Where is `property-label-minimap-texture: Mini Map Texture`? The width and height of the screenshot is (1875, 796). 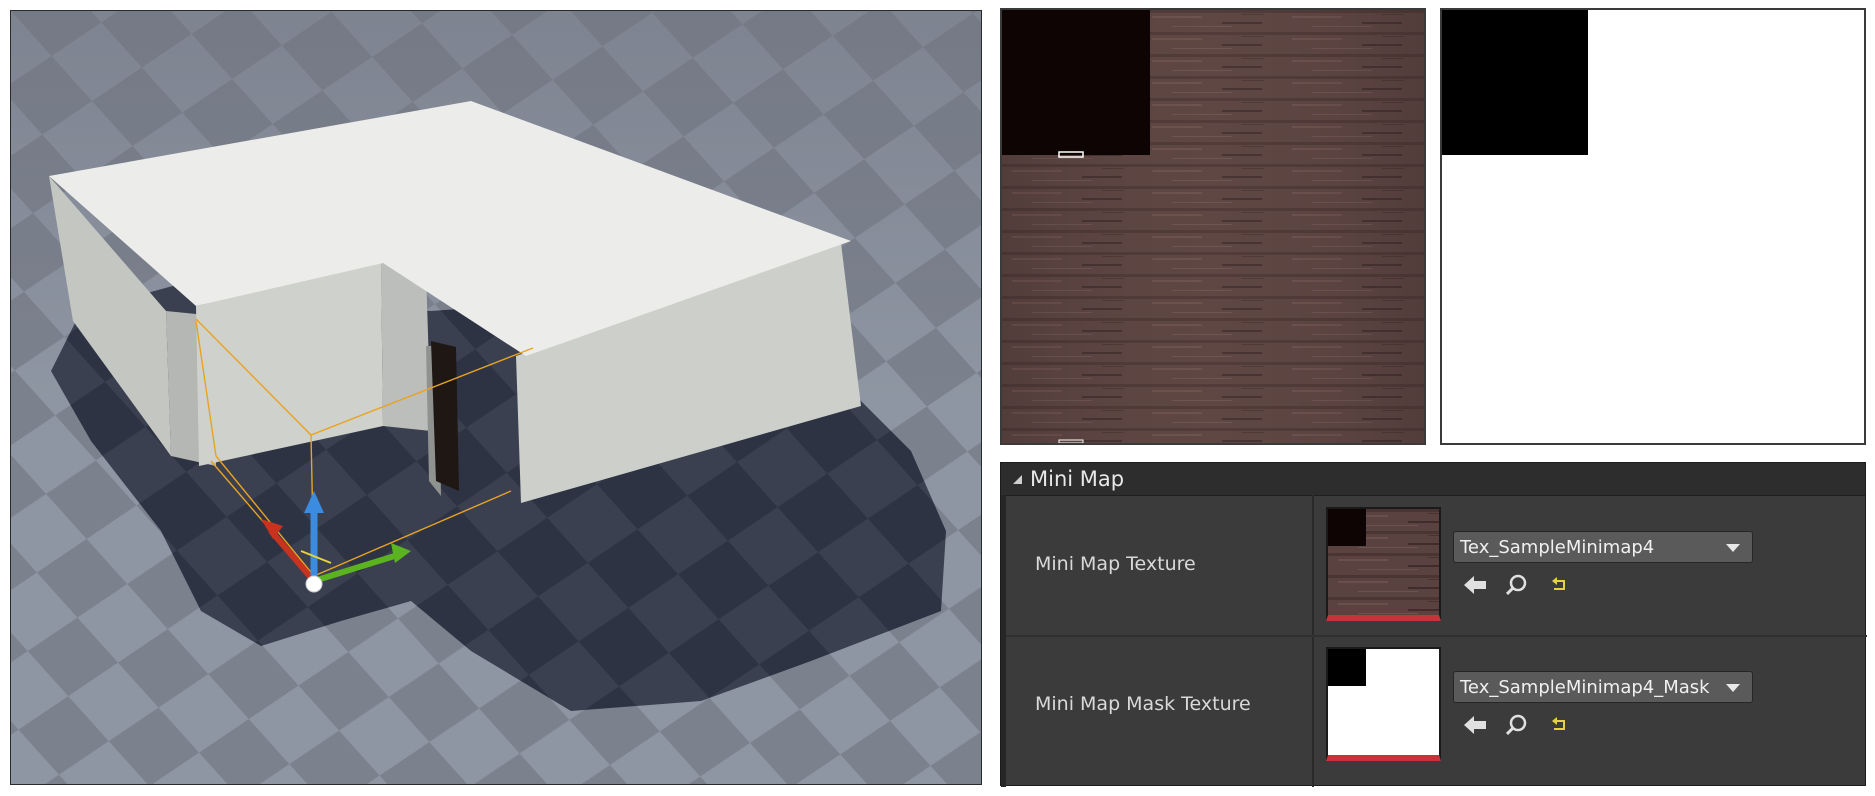 property-label-minimap-texture: Mini Map Texture is located at coordinates (1115, 564).